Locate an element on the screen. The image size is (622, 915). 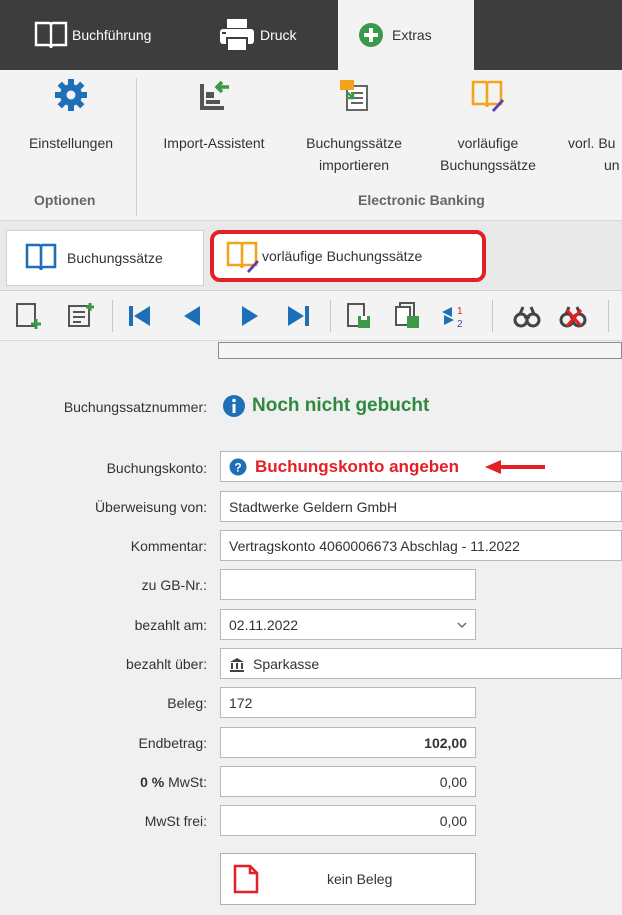
svg-text: 1 is located at coordinates (460, 311).